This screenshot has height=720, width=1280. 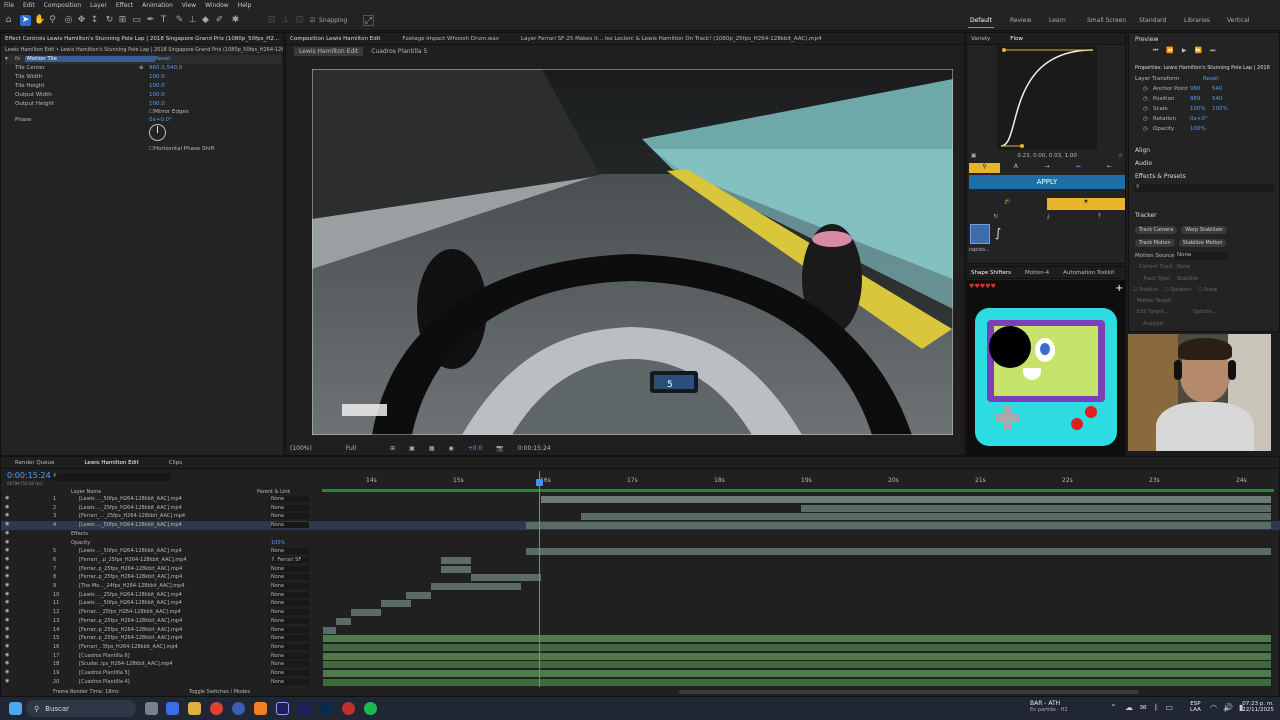 I want to click on timeline-layer-row: ◉ 17 [Cuadros Plantilla 6] None, so click(x=640, y=656).